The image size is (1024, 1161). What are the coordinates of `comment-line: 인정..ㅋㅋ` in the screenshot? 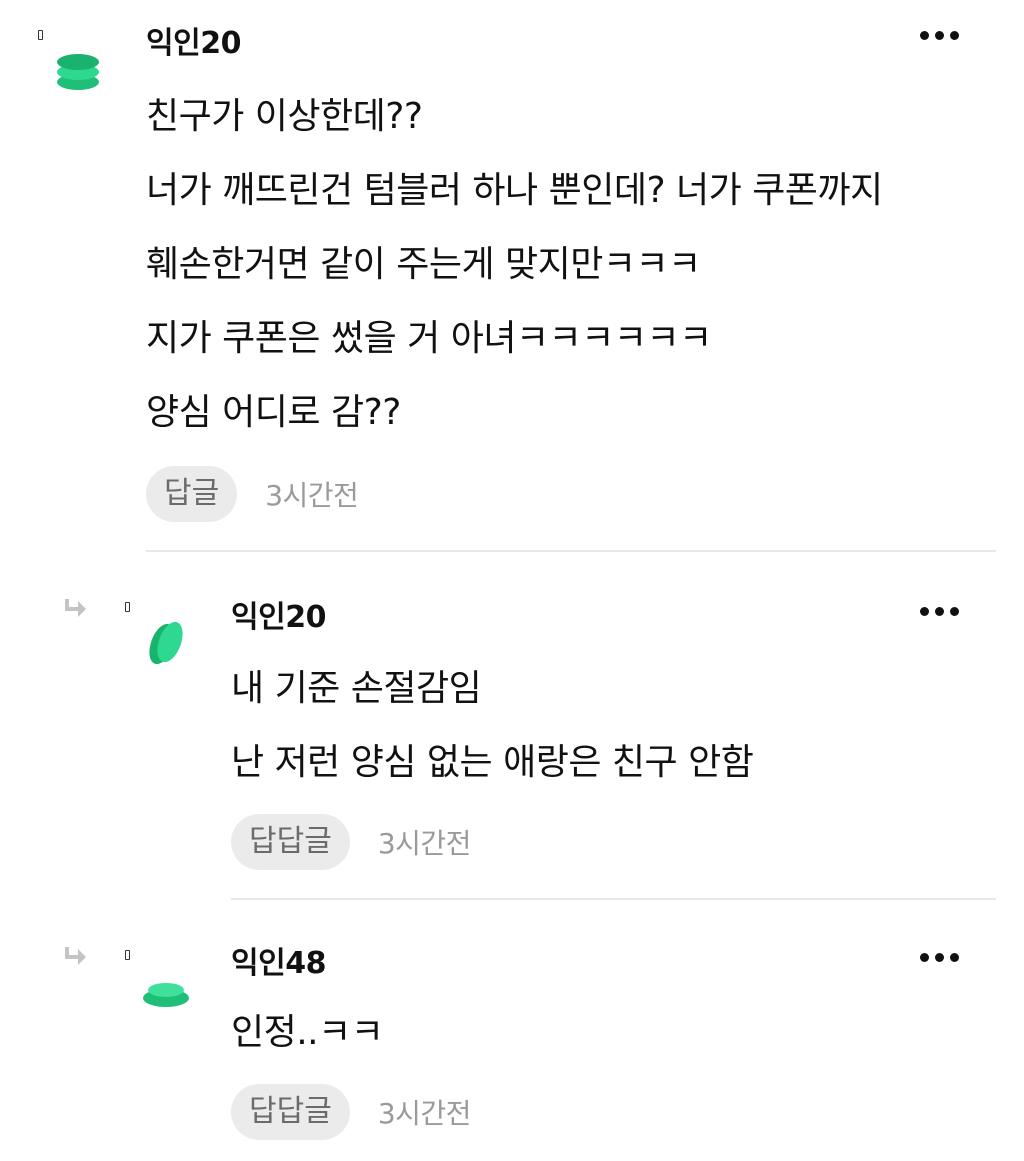 It's located at (307, 1032).